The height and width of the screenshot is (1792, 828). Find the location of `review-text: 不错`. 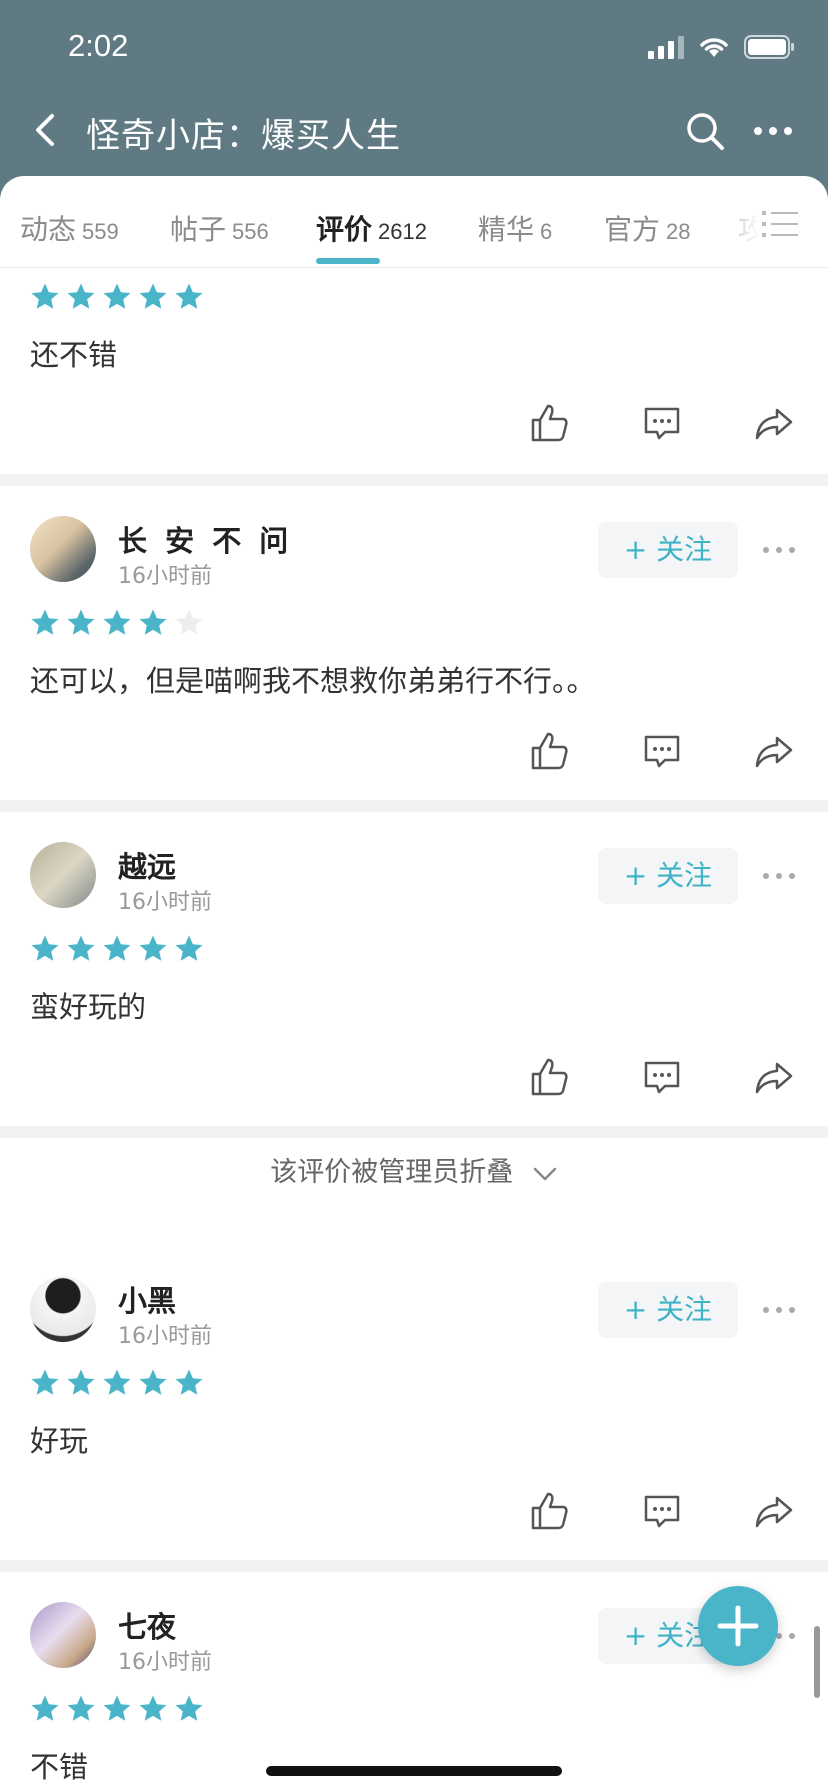

review-text: 不错 is located at coordinates (59, 1767).